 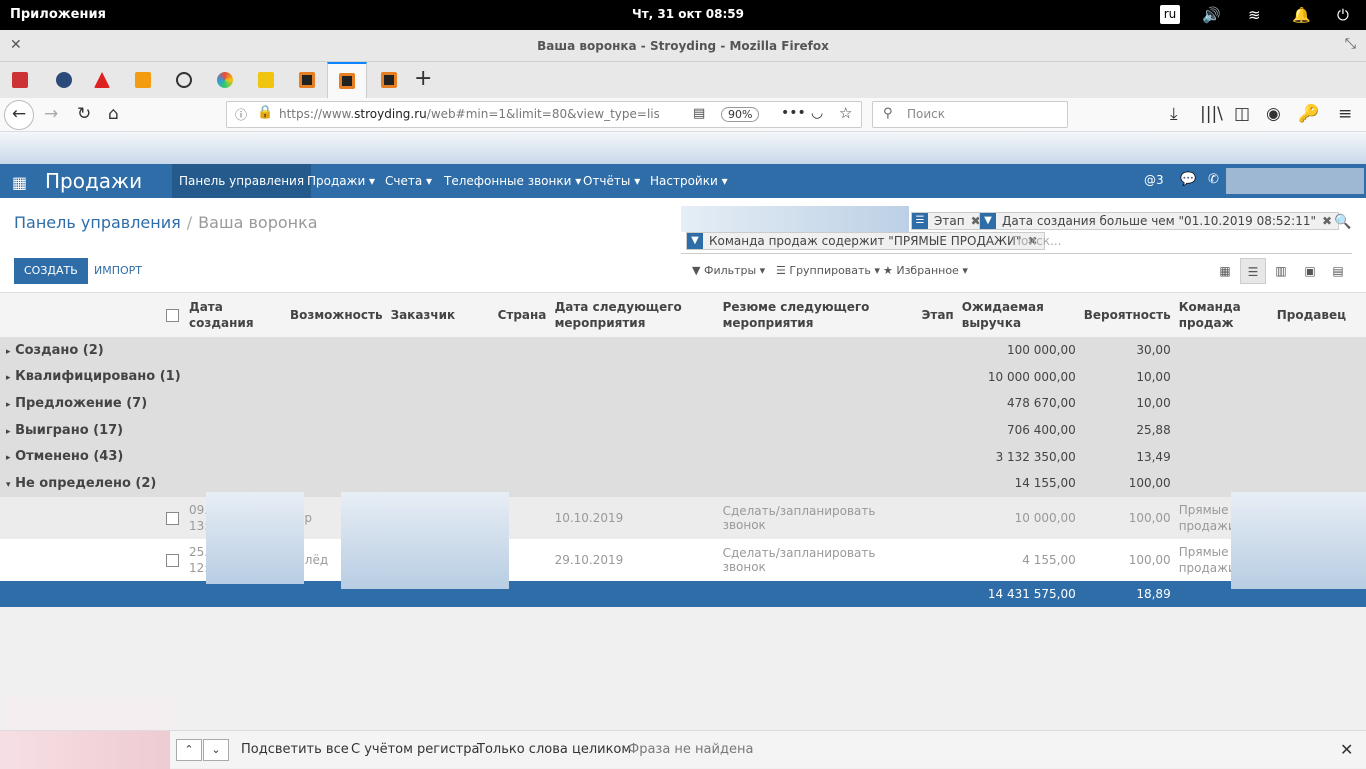 I want to click on select-all-checkbox, so click(x=172, y=315).